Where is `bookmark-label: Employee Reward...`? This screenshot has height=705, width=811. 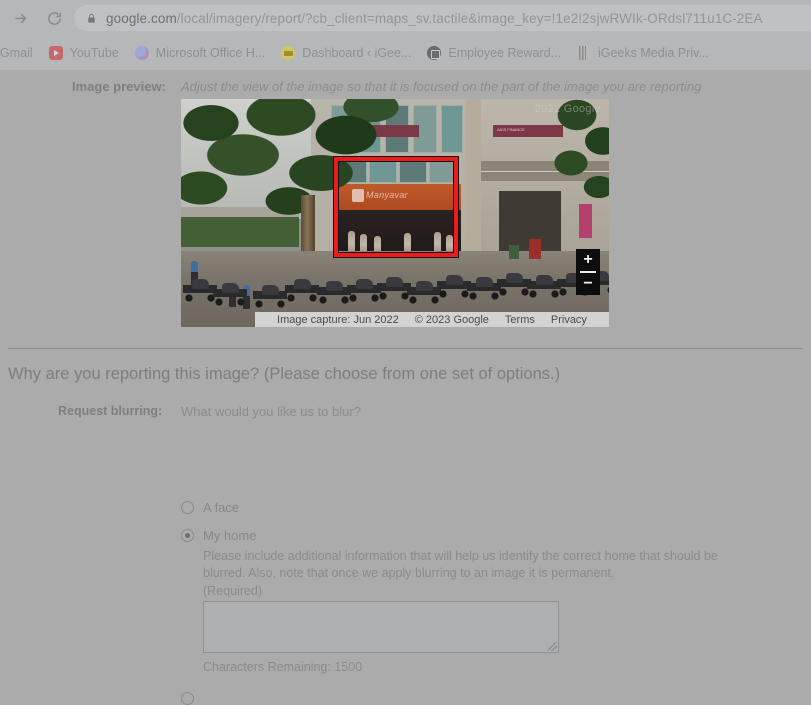 bookmark-label: Employee Reward... is located at coordinates (504, 53).